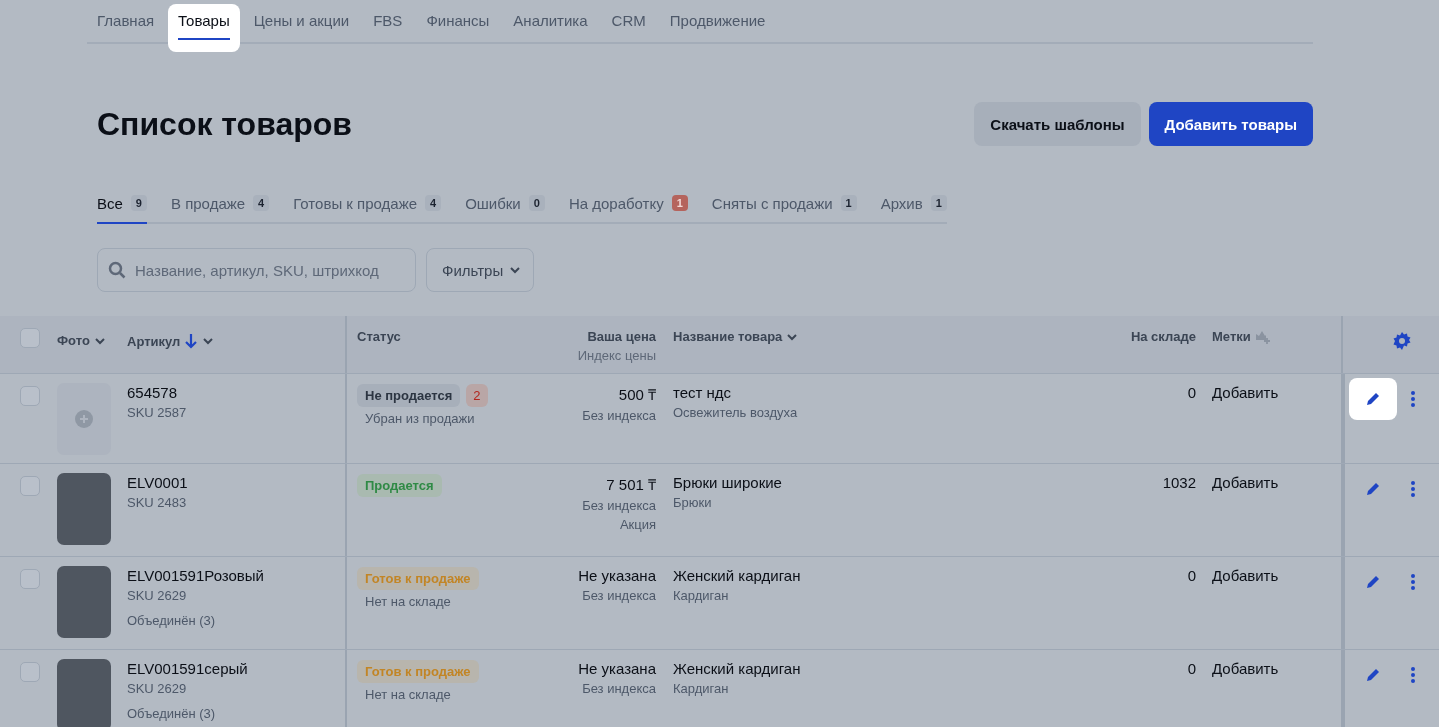 The height and width of the screenshot is (727, 1439). I want to click on category-text: Брюки, so click(692, 502).